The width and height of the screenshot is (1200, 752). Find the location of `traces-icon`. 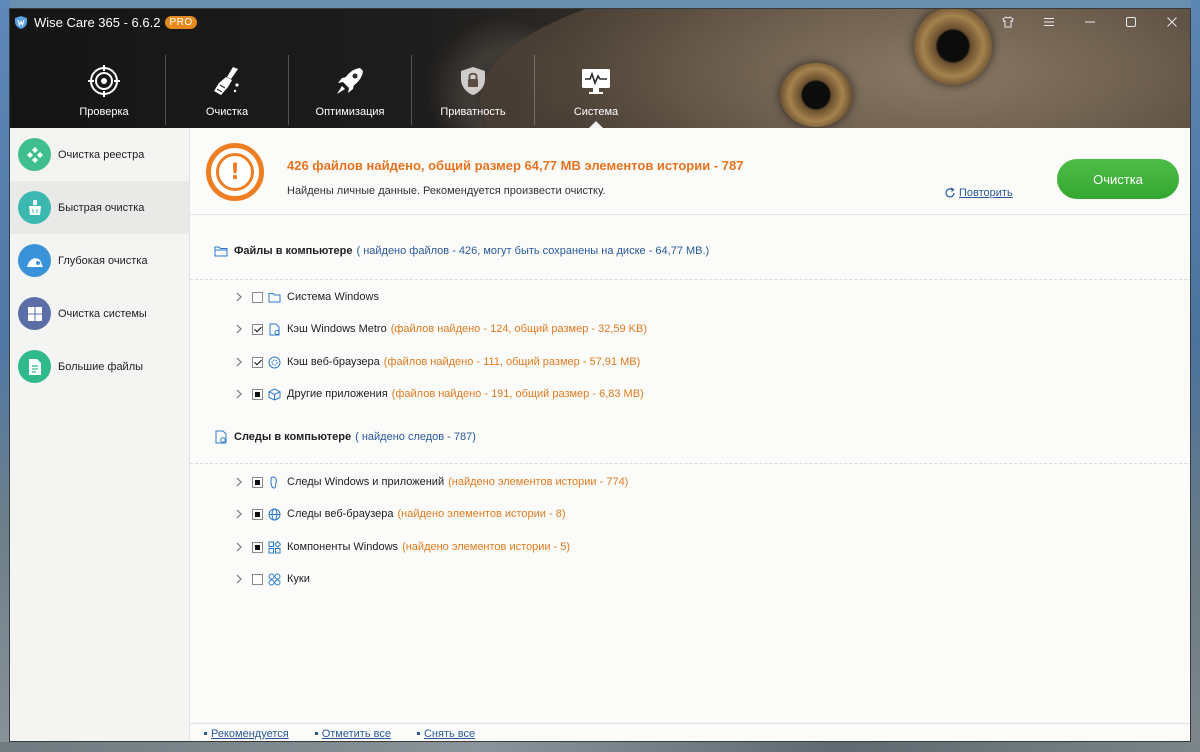

traces-icon is located at coordinates (221, 437).